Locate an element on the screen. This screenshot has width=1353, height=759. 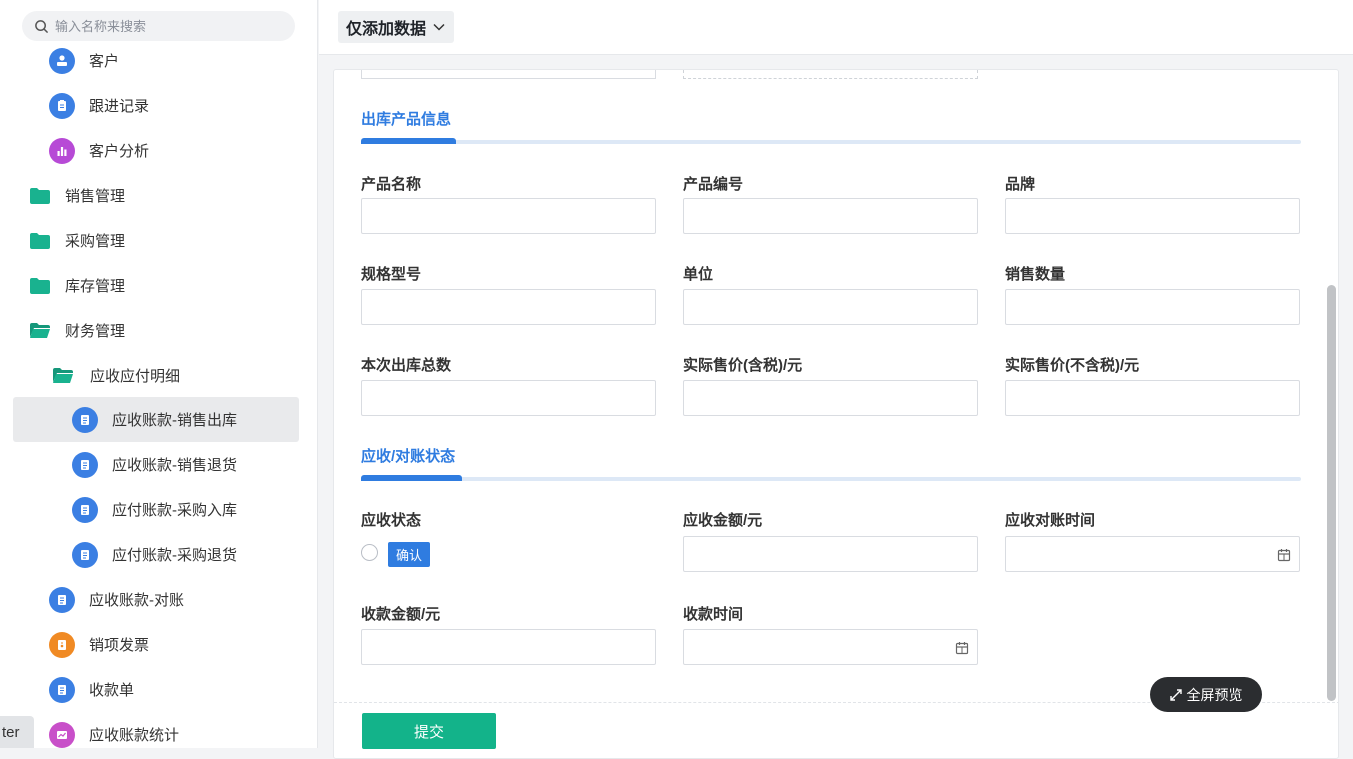
sidebar-item-sales: 销售管理 is located at coordinates (77, 195).